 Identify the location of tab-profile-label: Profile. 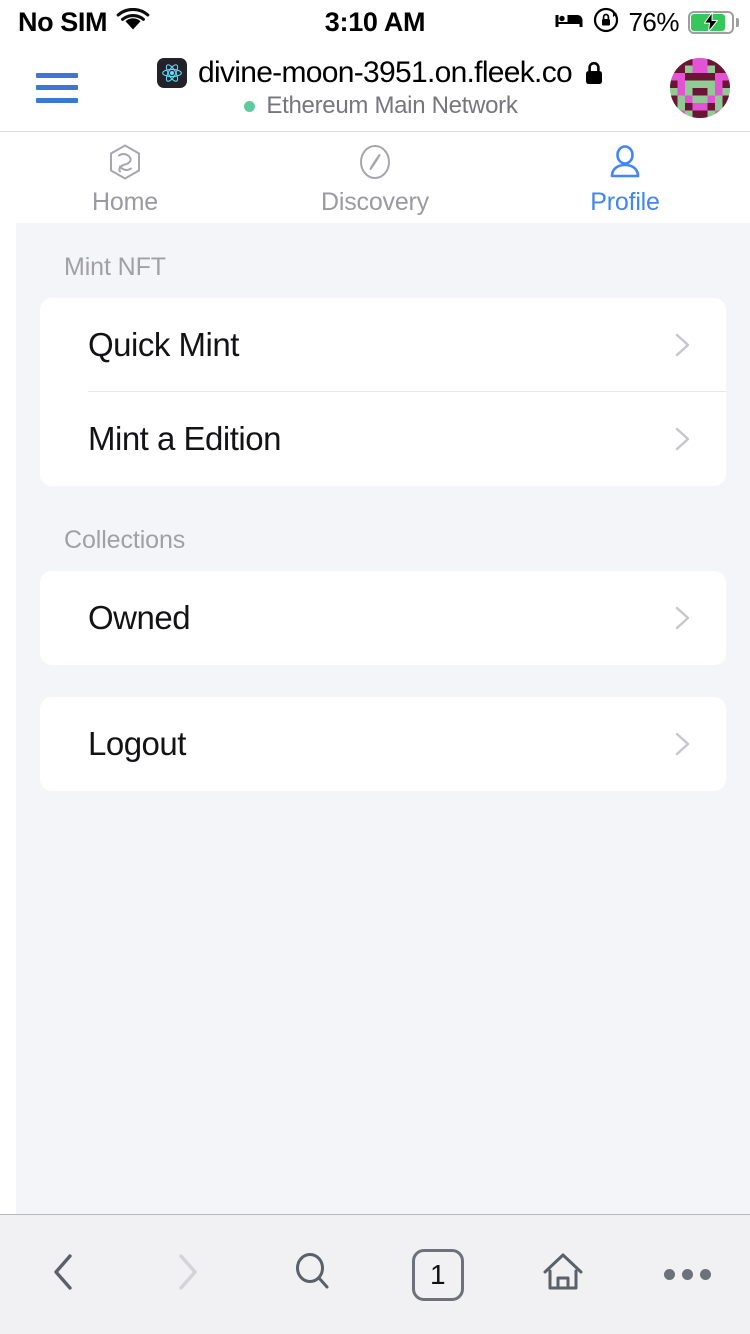
(625, 201).